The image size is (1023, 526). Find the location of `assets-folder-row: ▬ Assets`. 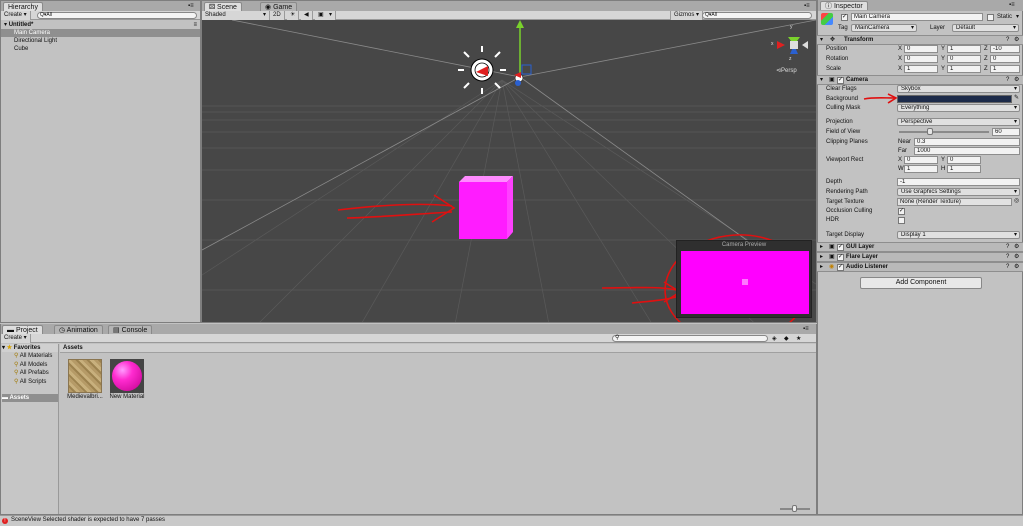

assets-folder-row: ▬ Assets is located at coordinates (30, 398).